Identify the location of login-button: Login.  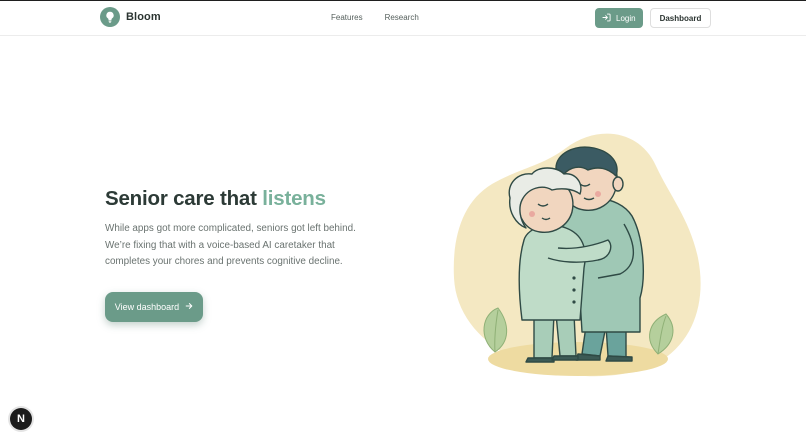
(619, 18).